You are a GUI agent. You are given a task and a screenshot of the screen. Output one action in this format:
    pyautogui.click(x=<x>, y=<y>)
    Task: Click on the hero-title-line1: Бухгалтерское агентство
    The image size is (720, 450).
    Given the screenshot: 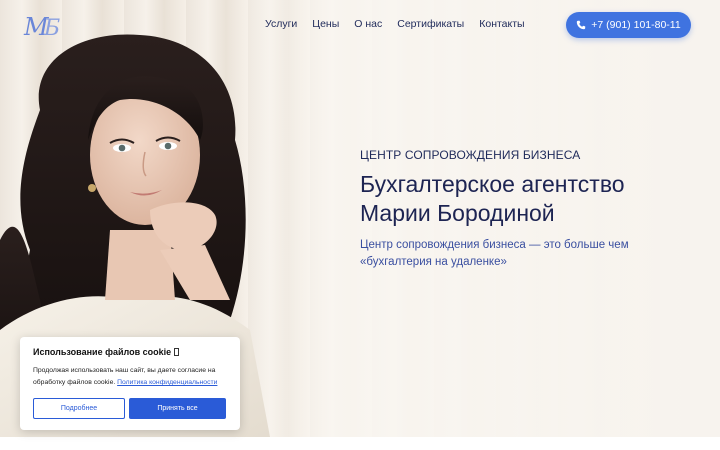 What is the action you would take?
    pyautogui.click(x=492, y=184)
    